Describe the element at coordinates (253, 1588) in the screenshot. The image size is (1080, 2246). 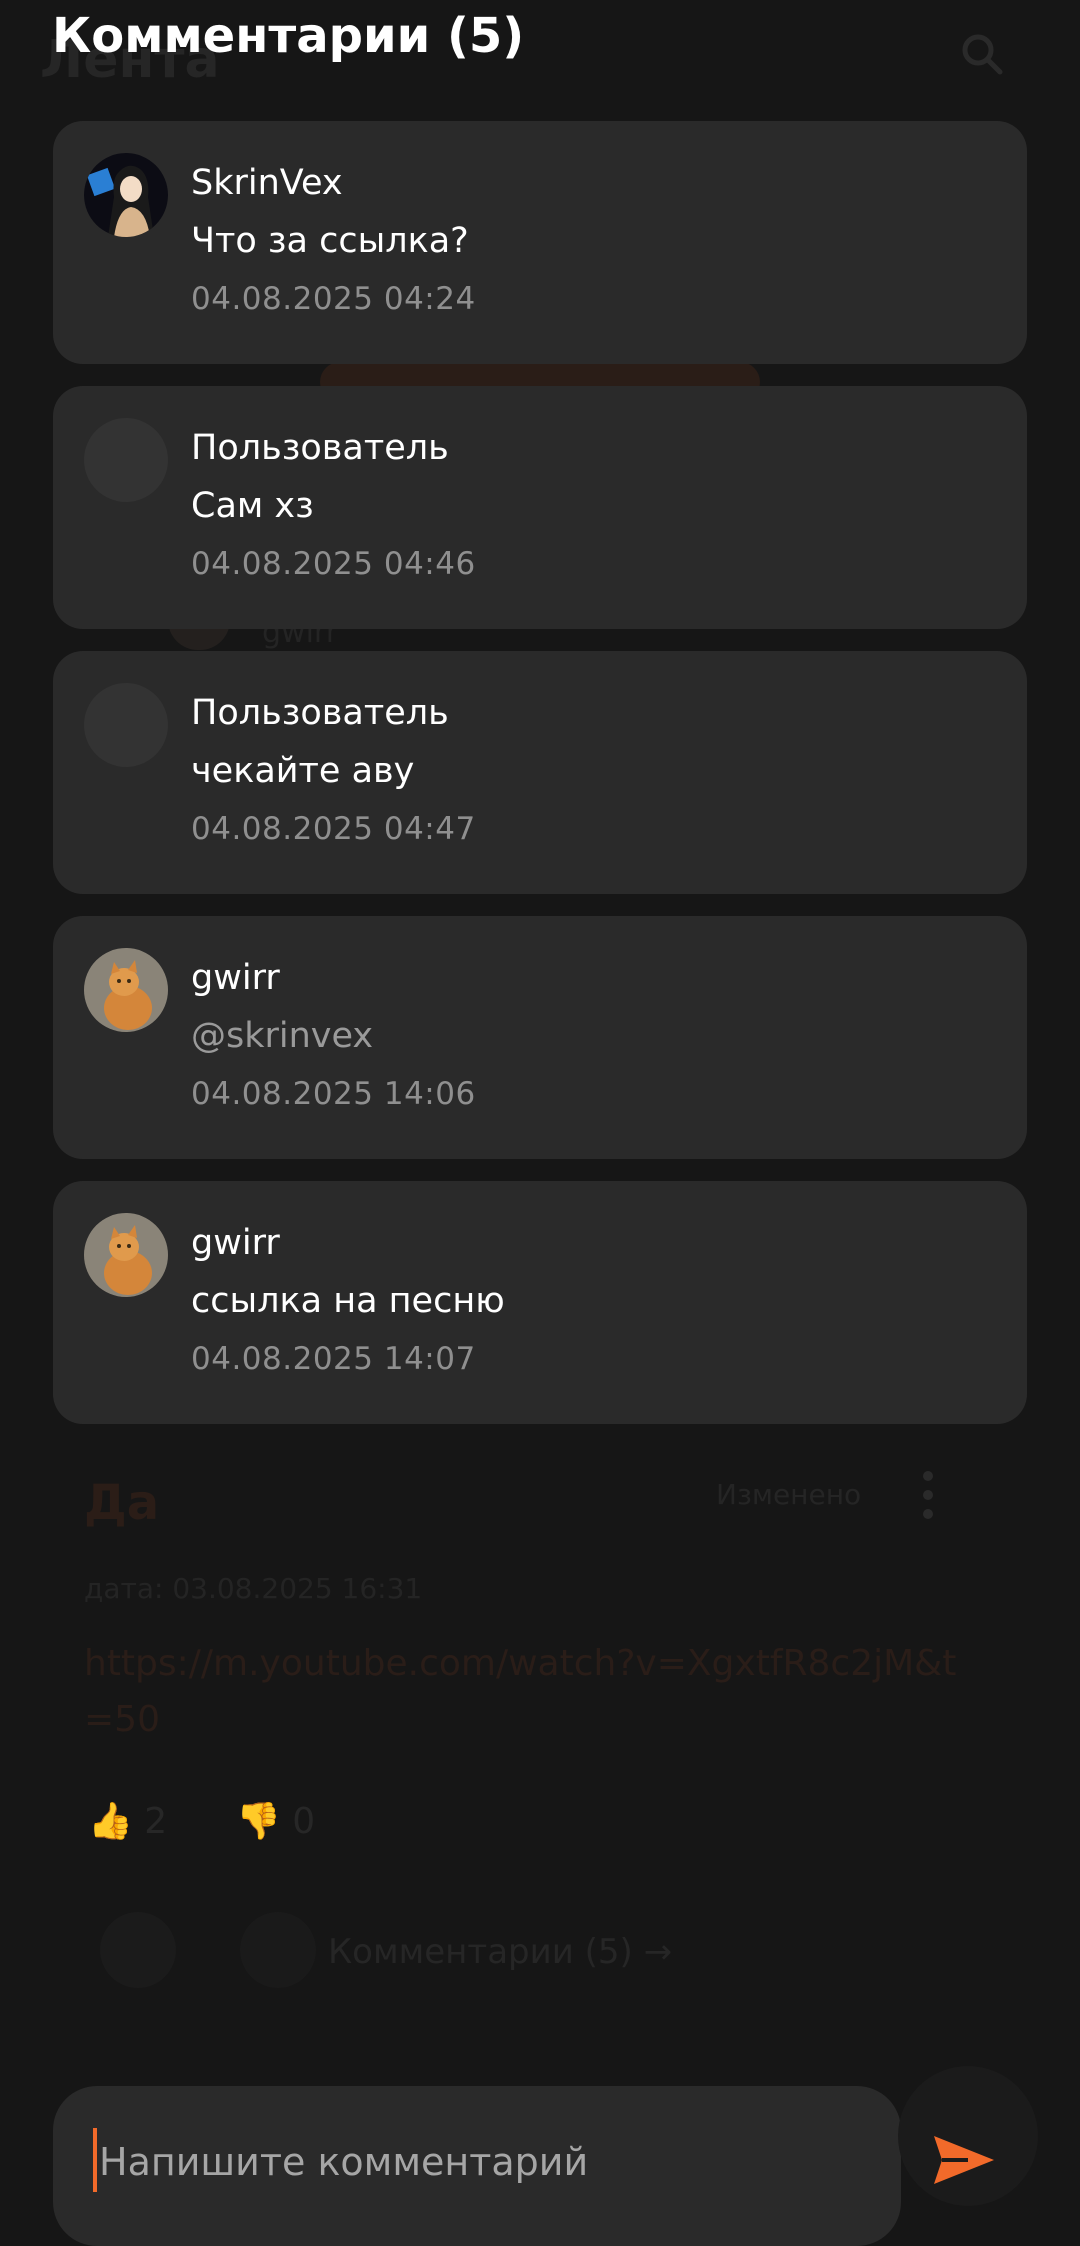
I see `post-date: дата: 03.08.2025 16:31` at that location.